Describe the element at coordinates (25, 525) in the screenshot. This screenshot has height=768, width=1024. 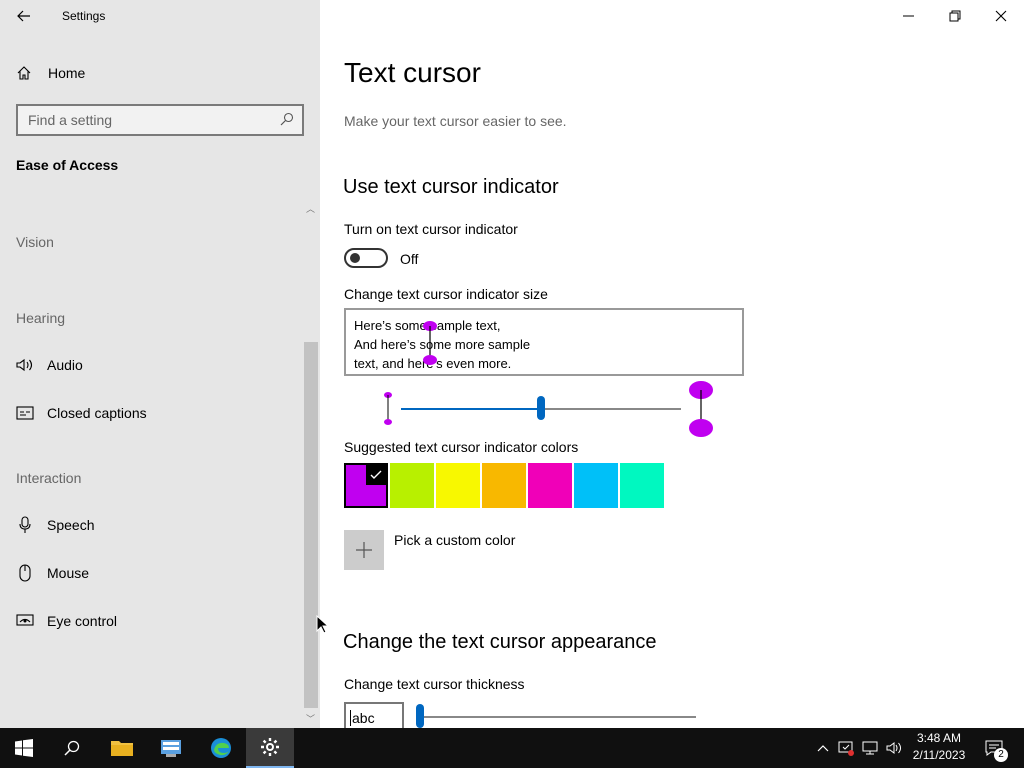
I see `microphone-icon` at that location.